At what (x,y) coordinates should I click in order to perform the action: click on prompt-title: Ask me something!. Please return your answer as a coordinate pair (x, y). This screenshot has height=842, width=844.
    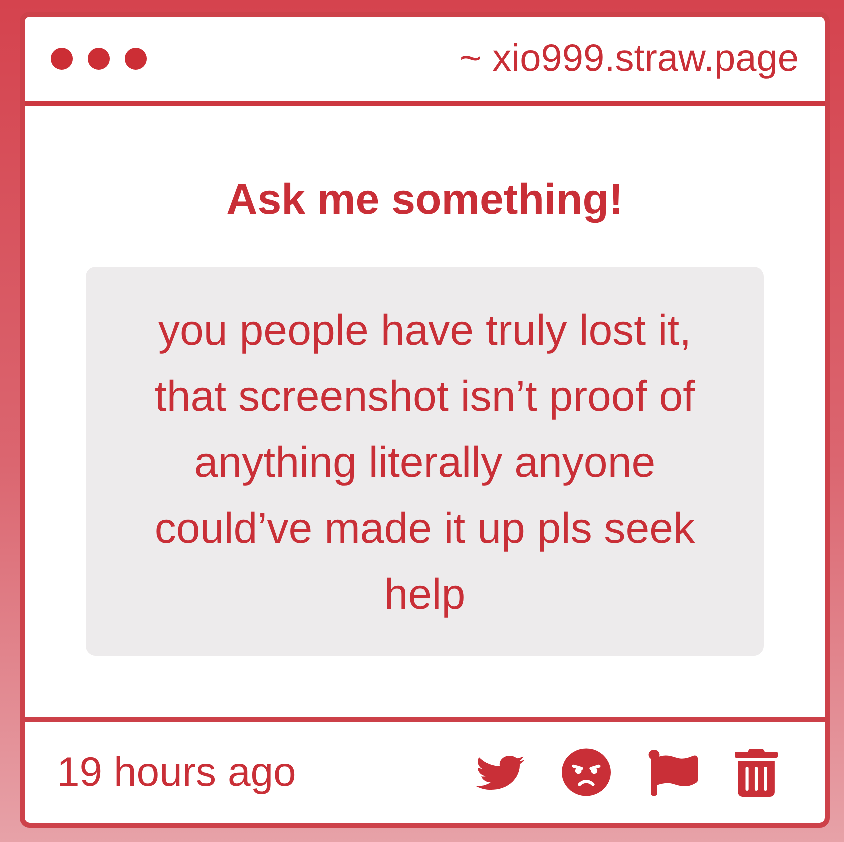
    Looking at the image, I should click on (425, 200).